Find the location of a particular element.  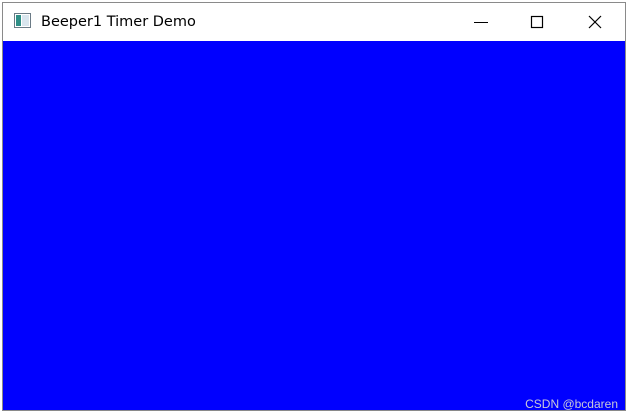

maximize-button is located at coordinates (537, 22).